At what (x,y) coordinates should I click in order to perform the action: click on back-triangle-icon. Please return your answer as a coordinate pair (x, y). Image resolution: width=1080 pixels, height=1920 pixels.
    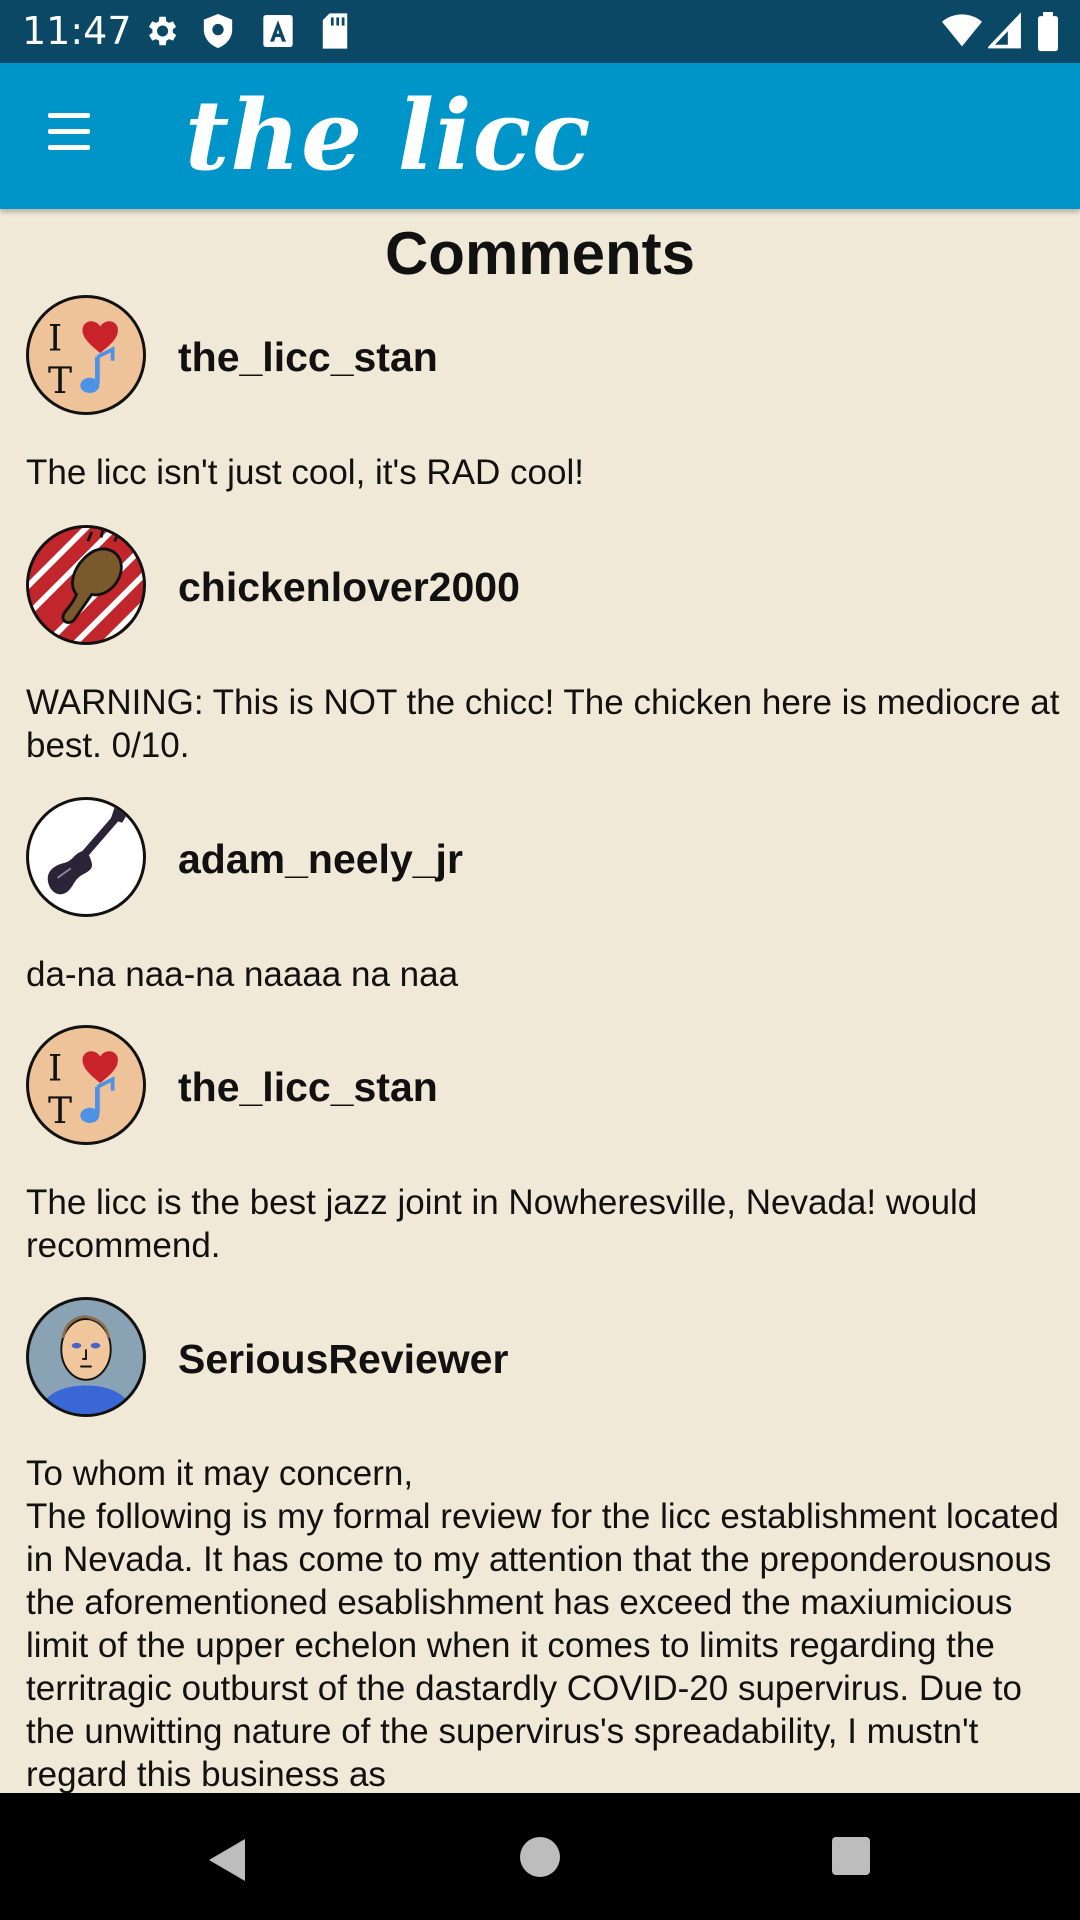
    Looking at the image, I should click on (227, 1860).